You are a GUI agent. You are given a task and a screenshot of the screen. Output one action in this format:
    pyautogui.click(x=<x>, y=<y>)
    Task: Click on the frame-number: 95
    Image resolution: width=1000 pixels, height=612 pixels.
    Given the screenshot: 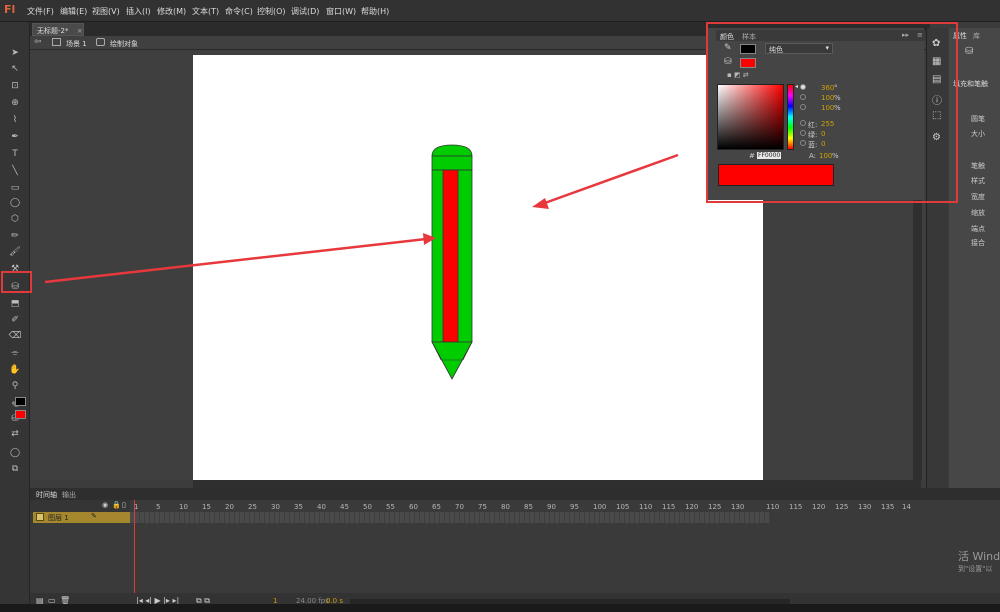 What is the action you would take?
    pyautogui.click(x=574, y=507)
    